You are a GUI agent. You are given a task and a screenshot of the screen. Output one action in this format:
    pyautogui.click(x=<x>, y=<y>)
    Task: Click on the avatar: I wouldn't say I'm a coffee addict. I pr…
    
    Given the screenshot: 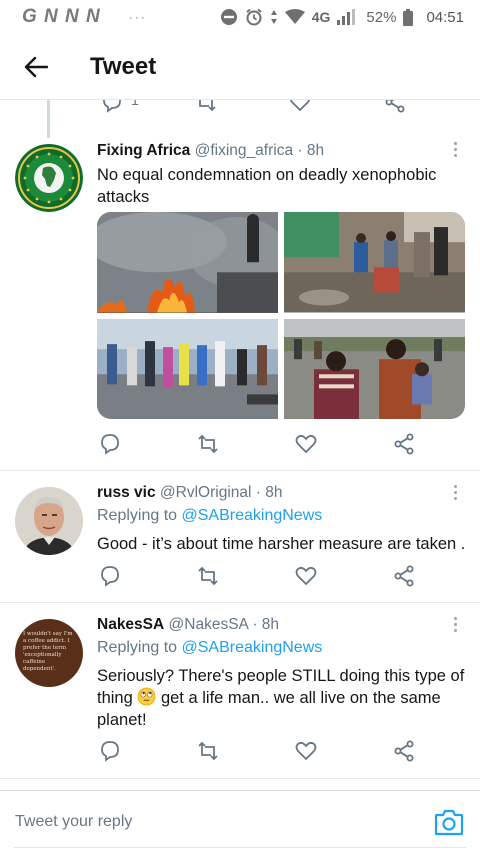 What is the action you would take?
    pyautogui.click(x=49, y=653)
    